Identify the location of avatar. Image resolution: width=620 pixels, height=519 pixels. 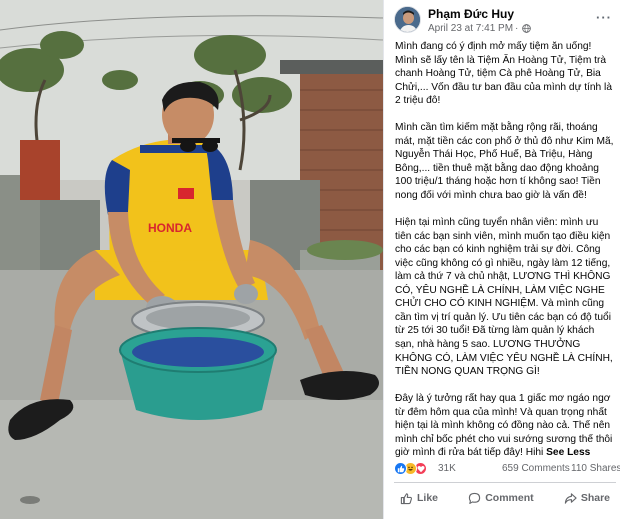
(407, 19).